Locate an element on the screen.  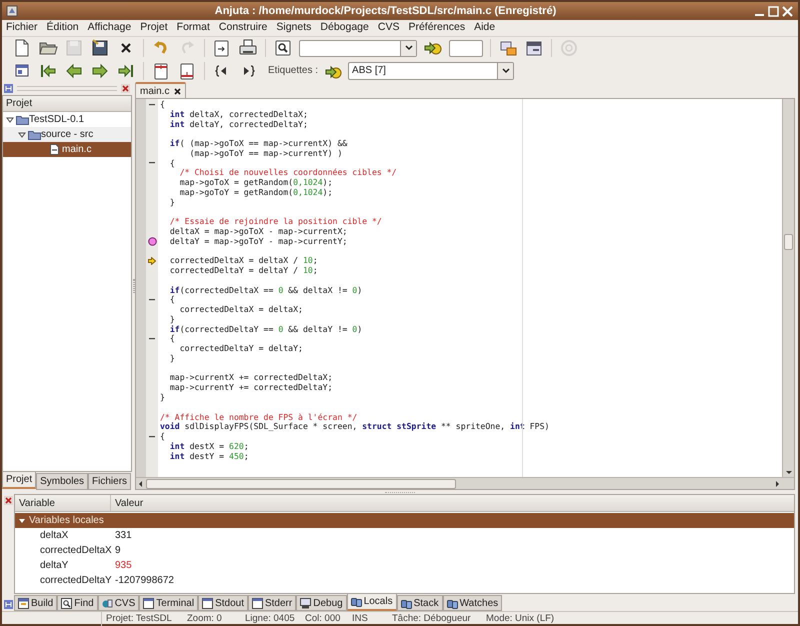
panel-tab: Stdout is located at coordinates (223, 603).